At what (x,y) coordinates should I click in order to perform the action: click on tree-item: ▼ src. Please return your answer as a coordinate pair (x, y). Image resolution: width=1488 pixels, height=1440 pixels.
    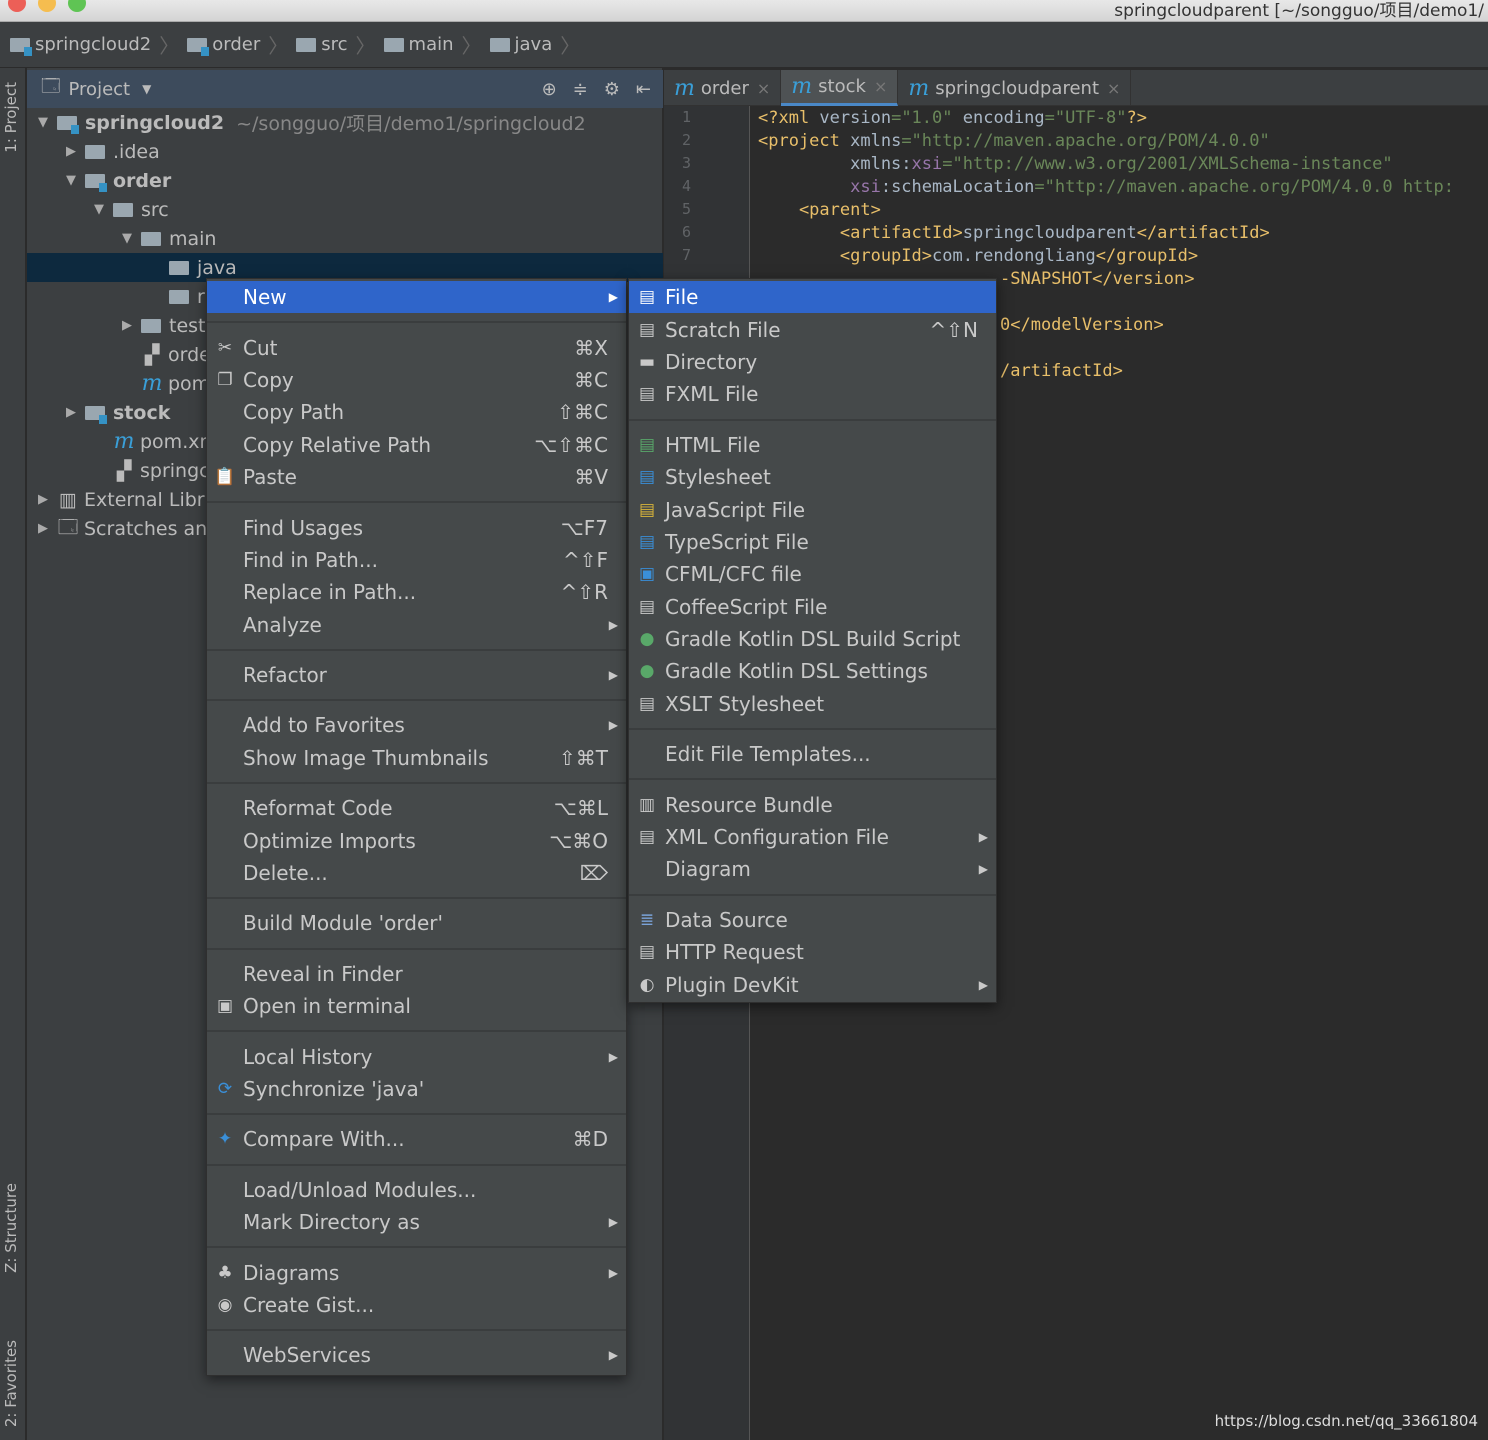
    Looking at the image, I should click on (345, 209).